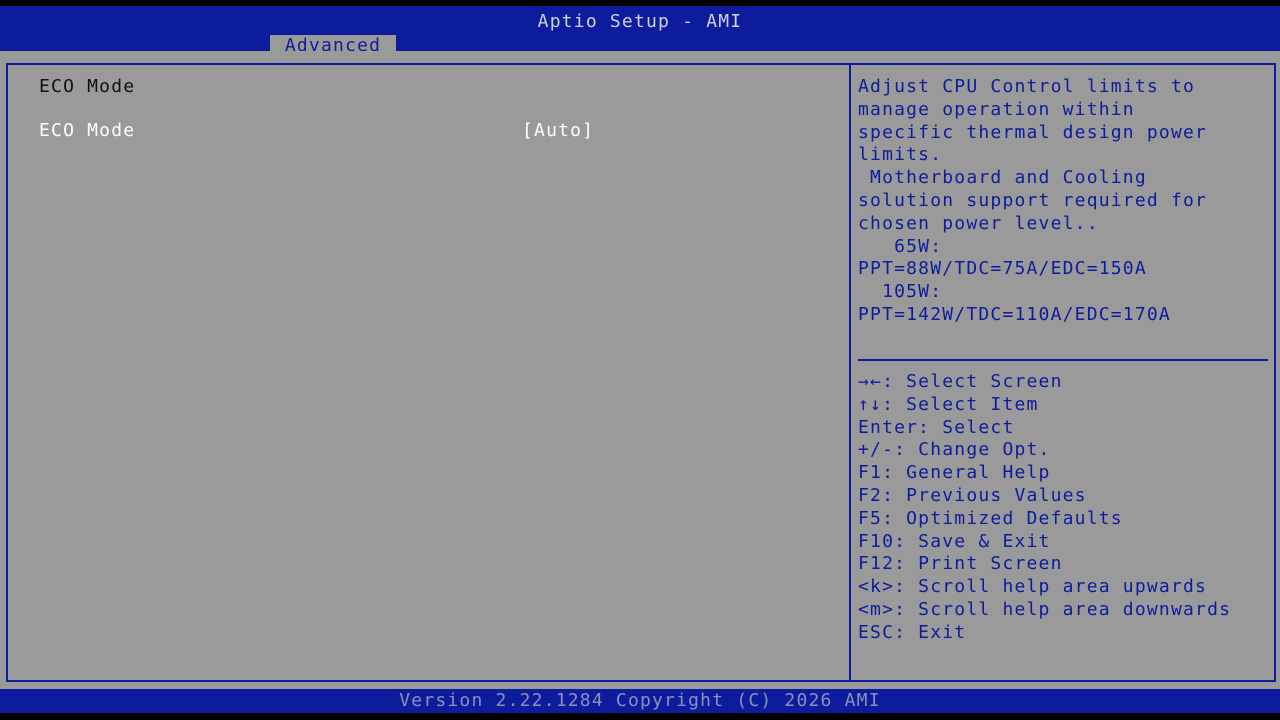  What do you see at coordinates (972, 495) in the screenshot?
I see `key-hint-f2: F2: Previous Values` at bounding box center [972, 495].